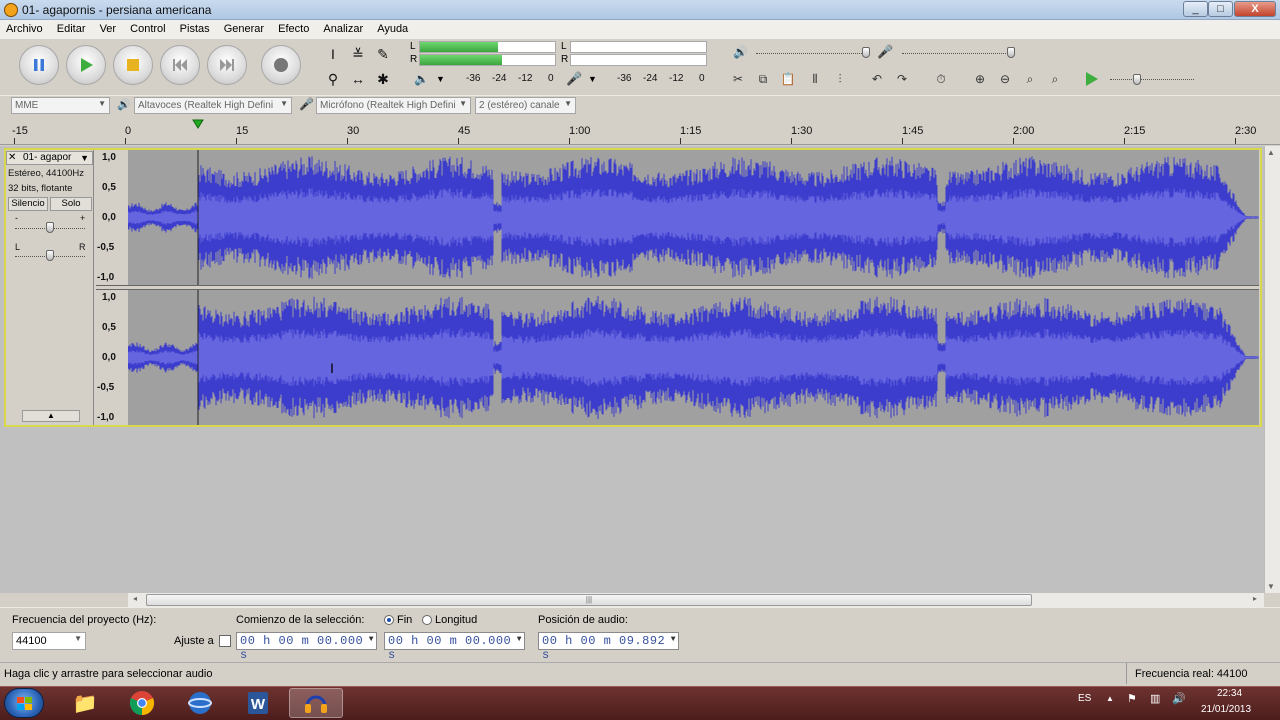 The width and height of the screenshot is (1280, 720). I want to click on envelope-tool: ≚, so click(358, 54).